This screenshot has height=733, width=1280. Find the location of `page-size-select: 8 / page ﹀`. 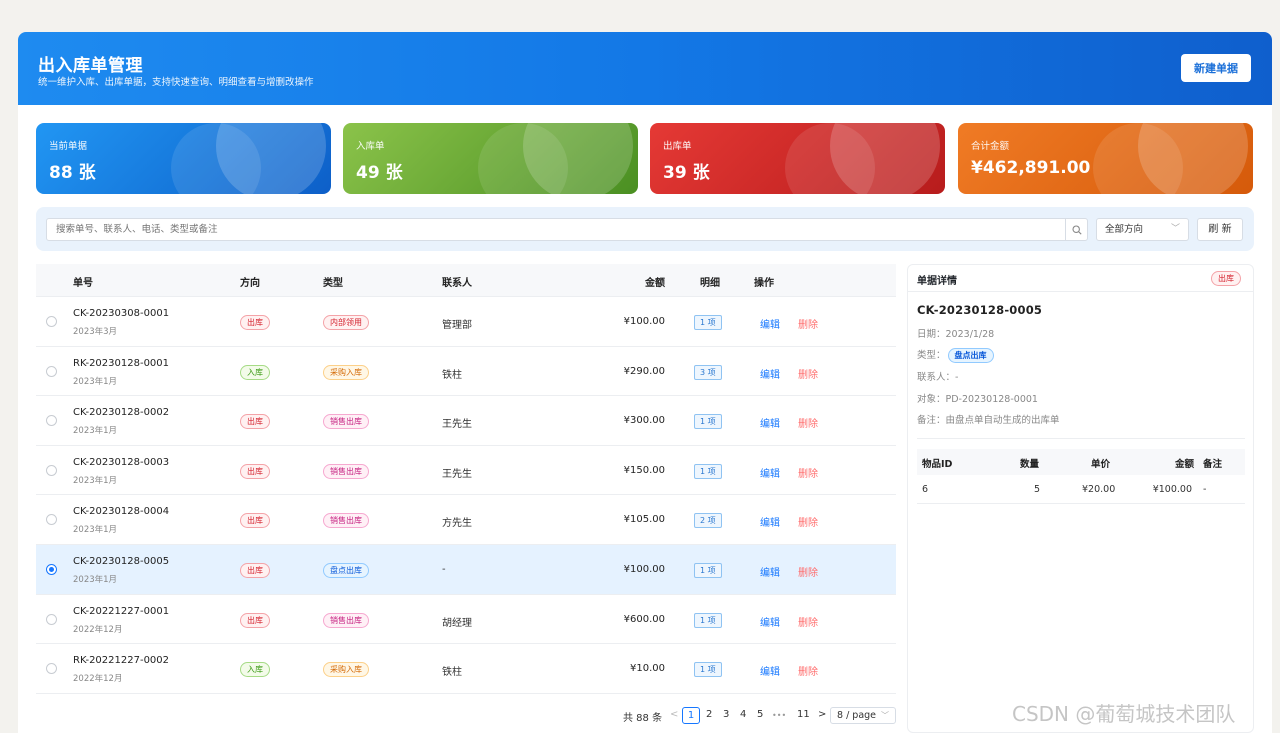

page-size-select: 8 / page ﹀ is located at coordinates (863, 715).